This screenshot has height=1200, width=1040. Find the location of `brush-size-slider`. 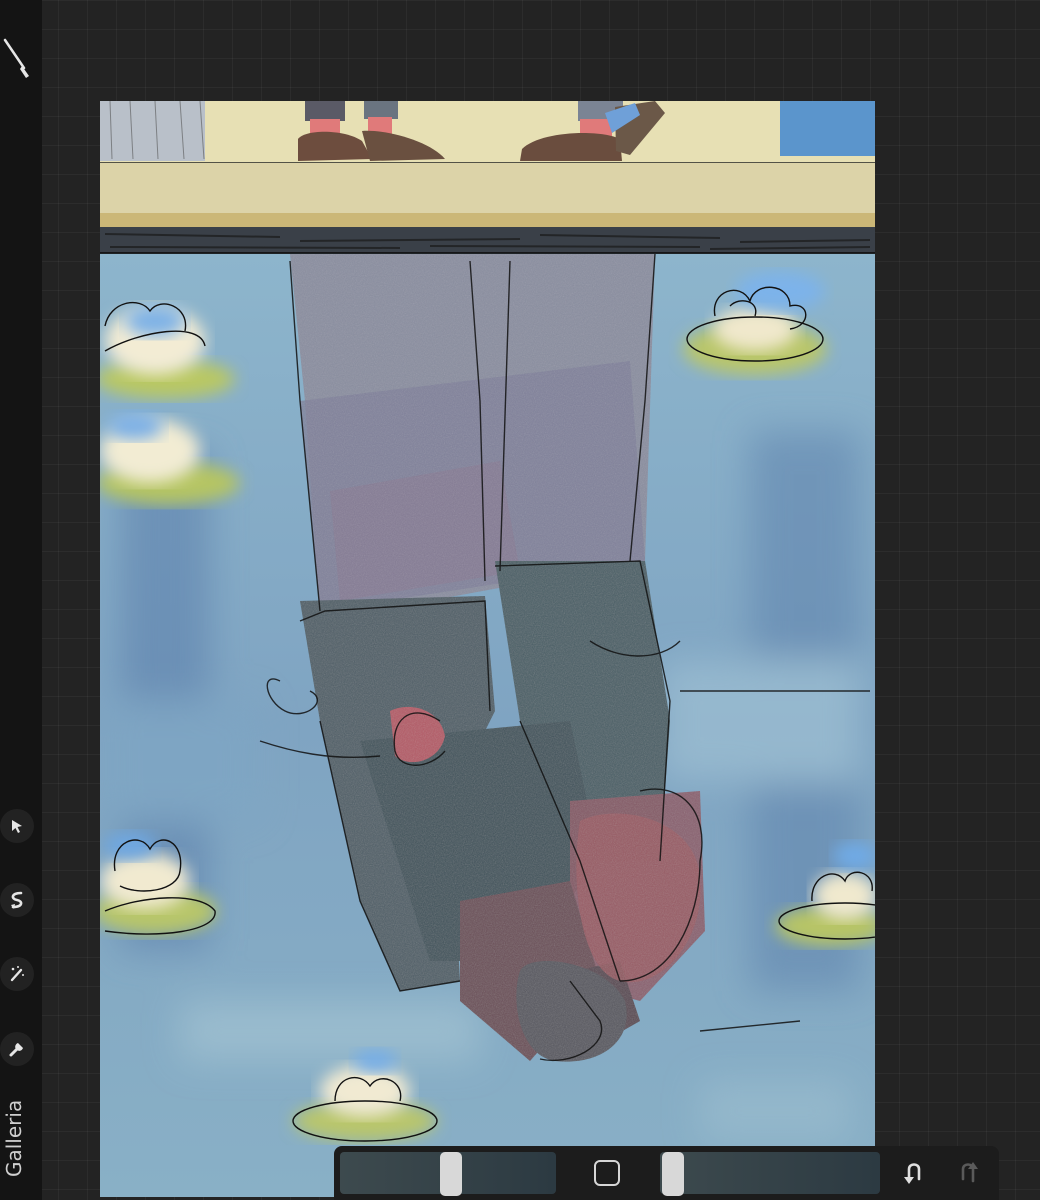

brush-size-slider is located at coordinates (448, 1174).